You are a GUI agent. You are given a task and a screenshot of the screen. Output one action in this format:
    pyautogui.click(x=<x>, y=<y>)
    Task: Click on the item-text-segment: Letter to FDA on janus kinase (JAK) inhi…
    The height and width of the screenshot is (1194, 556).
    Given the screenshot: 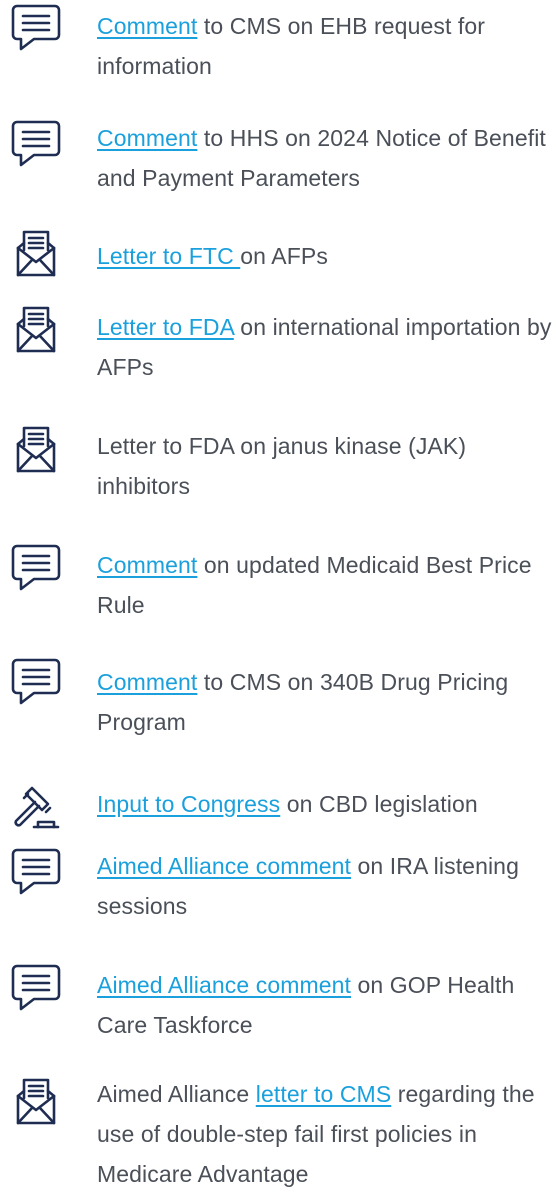 What is the action you would take?
    pyautogui.click(x=282, y=466)
    